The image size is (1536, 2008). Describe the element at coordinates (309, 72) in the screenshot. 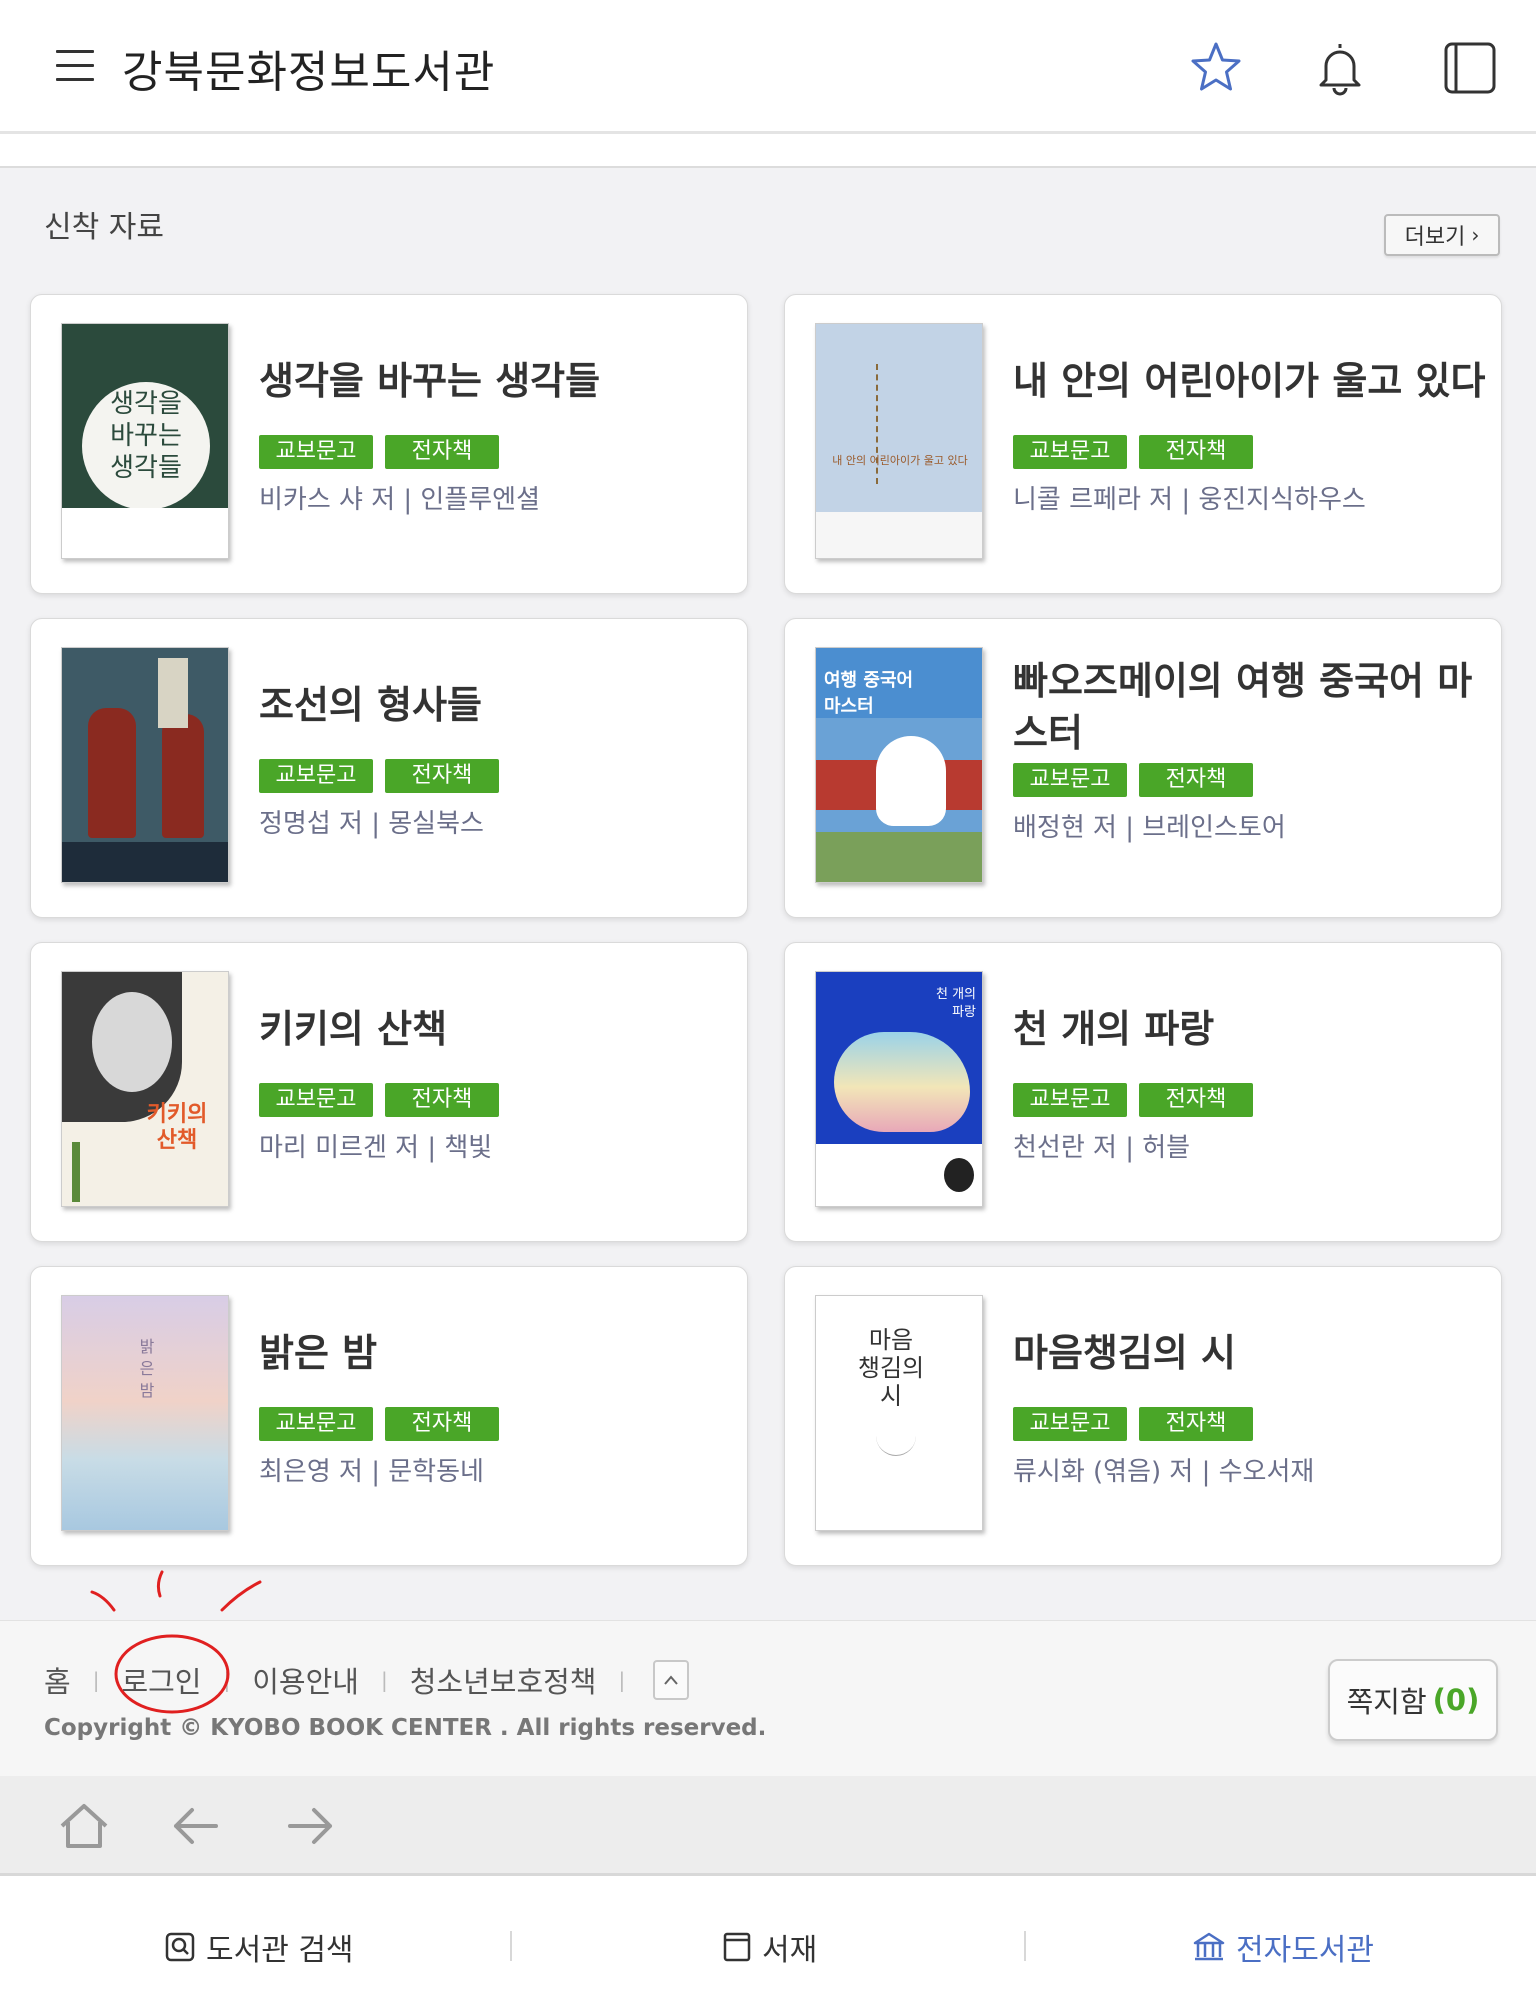

I see `library-title: 강북문화정보도서관` at that location.